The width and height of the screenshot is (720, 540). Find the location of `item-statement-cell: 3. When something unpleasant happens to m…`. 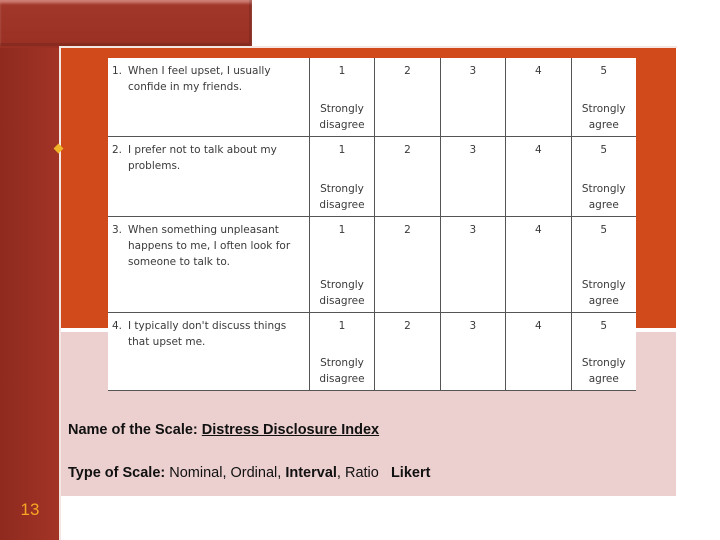

item-statement-cell: 3. When something unpleasant happens to m… is located at coordinates (209, 264).